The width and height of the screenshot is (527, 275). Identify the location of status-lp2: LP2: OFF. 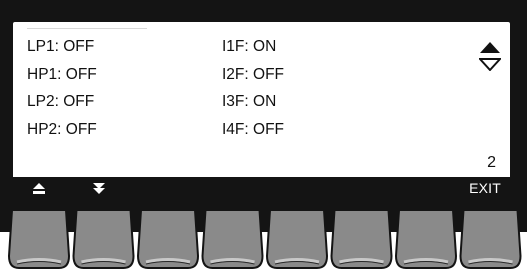
(61, 101).